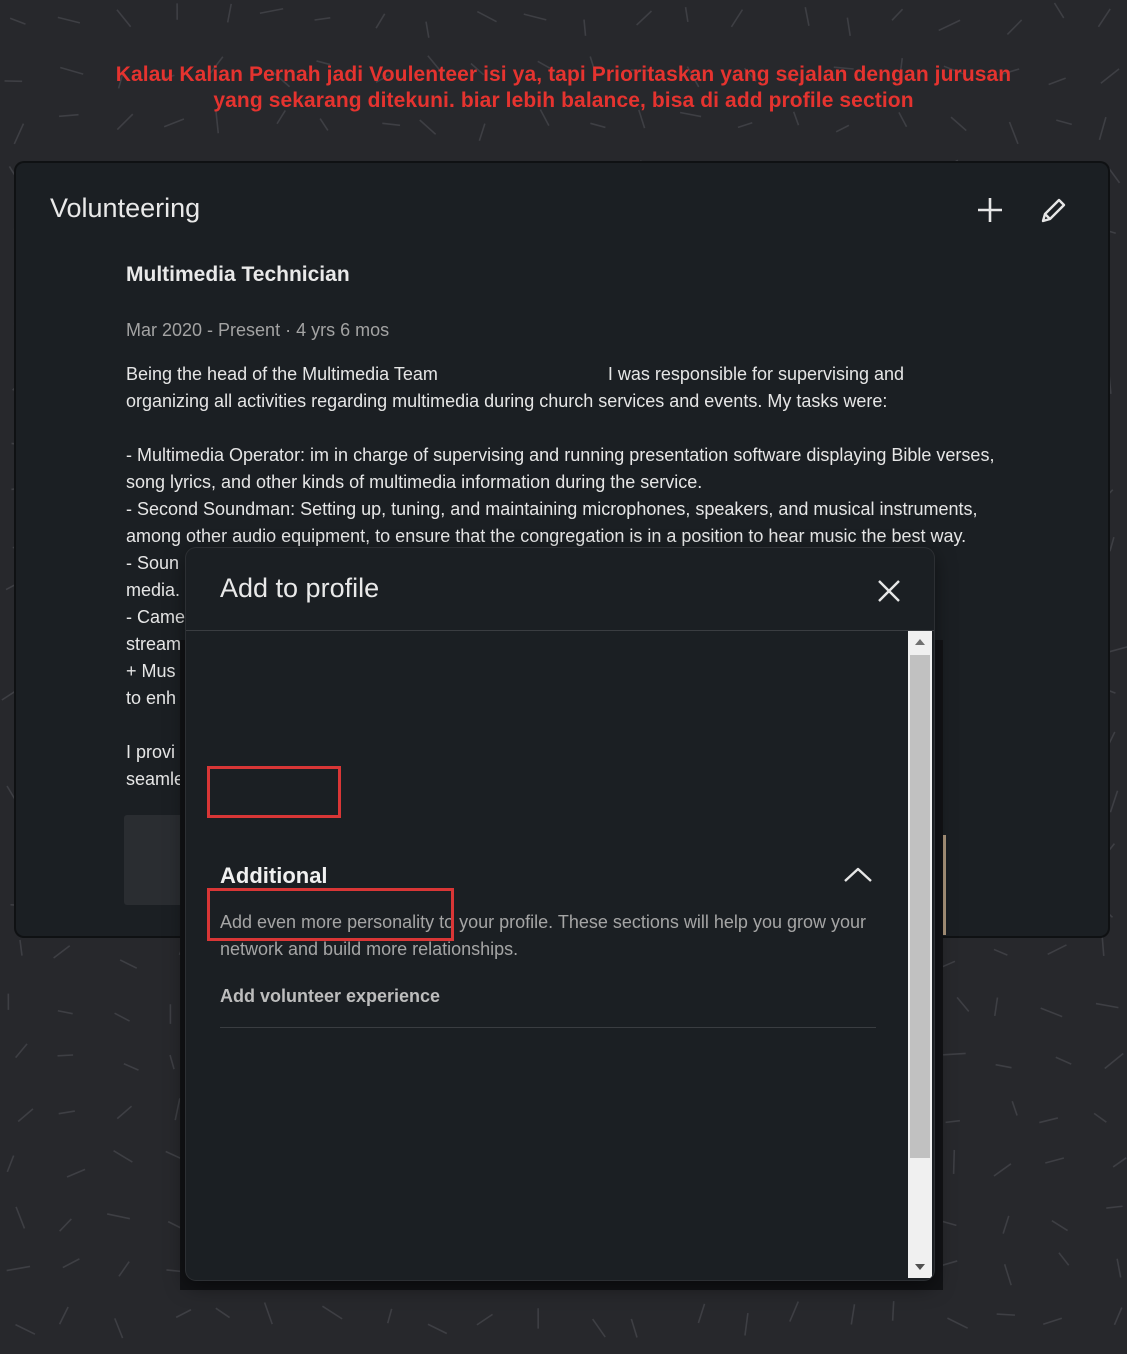  What do you see at coordinates (548, 1027) in the screenshot?
I see `divider` at bounding box center [548, 1027].